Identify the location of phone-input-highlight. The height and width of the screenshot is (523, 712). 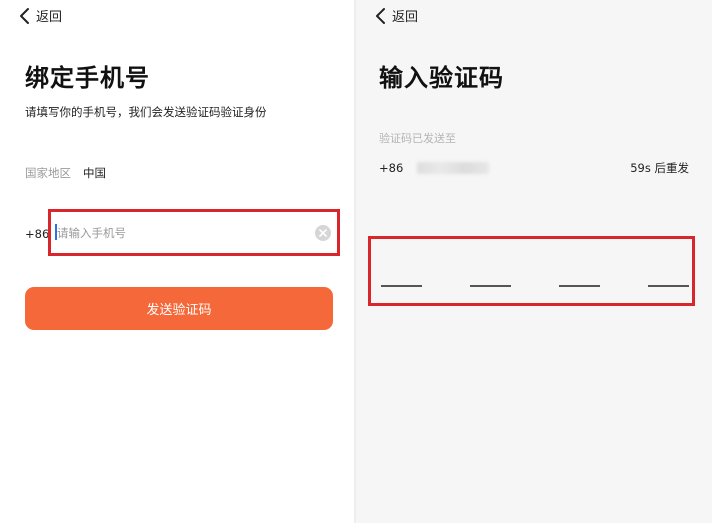
(194, 232).